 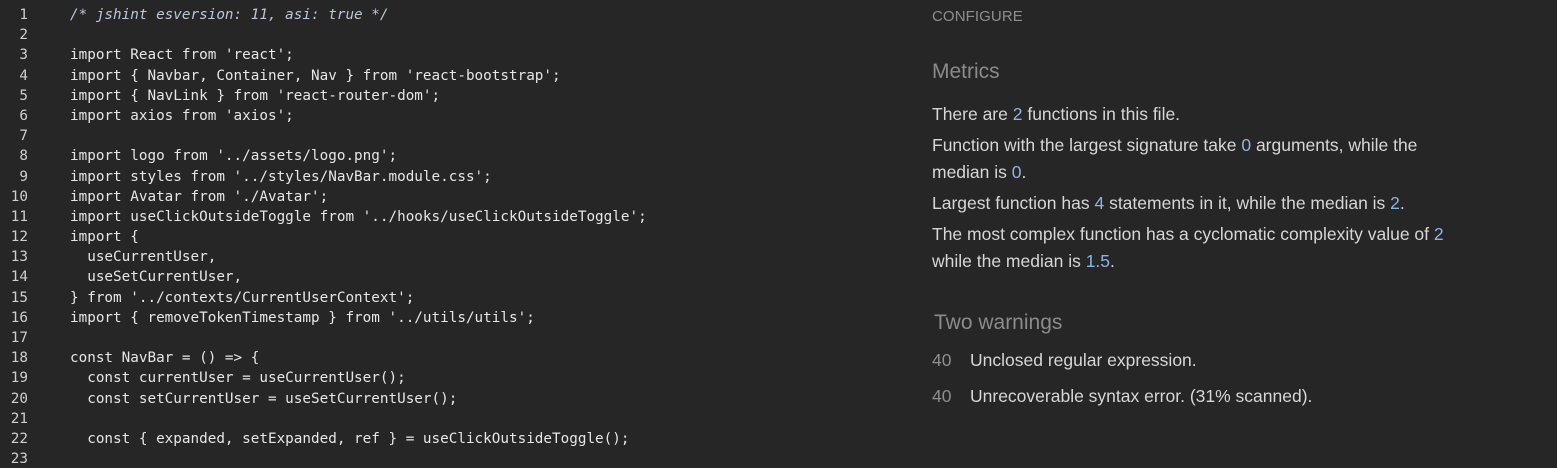 What do you see at coordinates (450, 338) in the screenshot?
I see `code-line: 17` at bounding box center [450, 338].